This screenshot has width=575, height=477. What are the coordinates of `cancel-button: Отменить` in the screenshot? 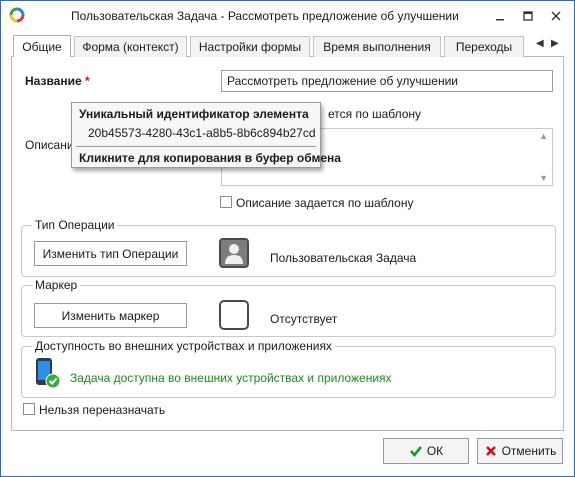 It's located at (520, 451).